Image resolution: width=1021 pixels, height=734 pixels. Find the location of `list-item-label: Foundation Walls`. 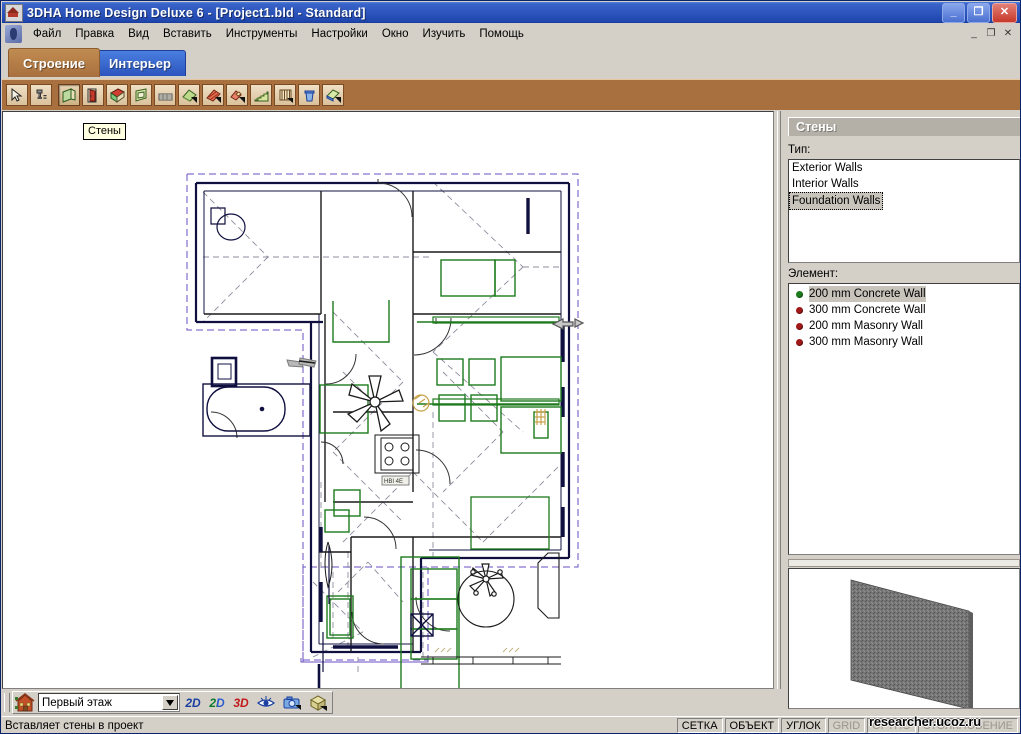

list-item-label: Foundation Walls is located at coordinates (836, 201).